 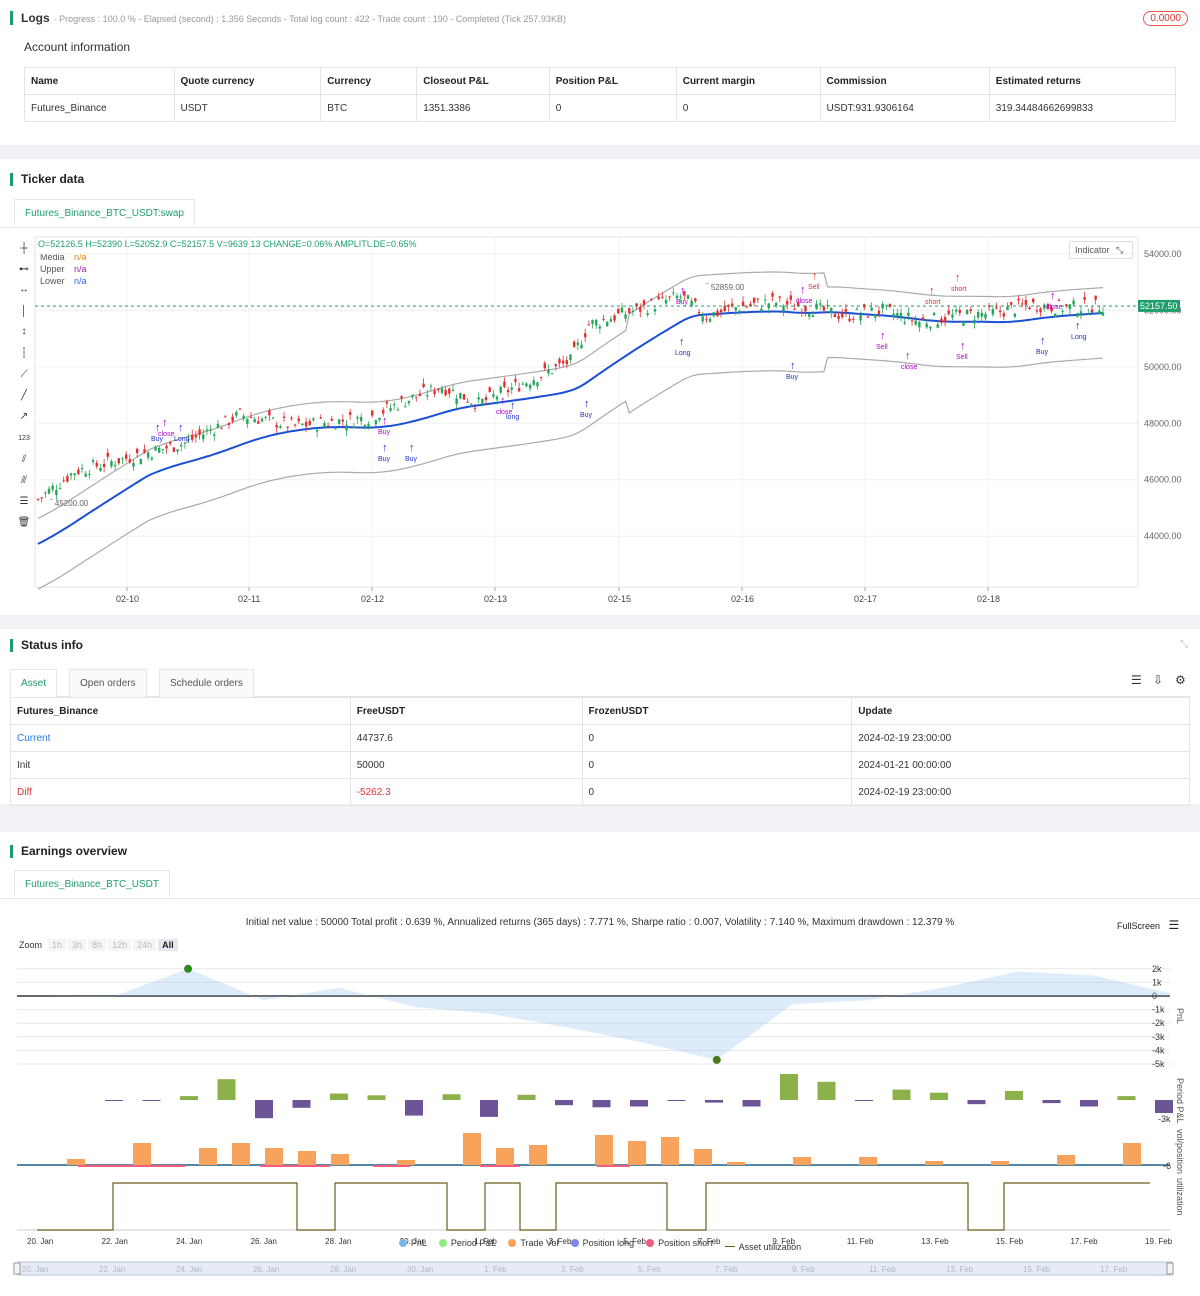 What do you see at coordinates (412, 1243) in the screenshot?
I see `legend-item: PnL` at bounding box center [412, 1243].